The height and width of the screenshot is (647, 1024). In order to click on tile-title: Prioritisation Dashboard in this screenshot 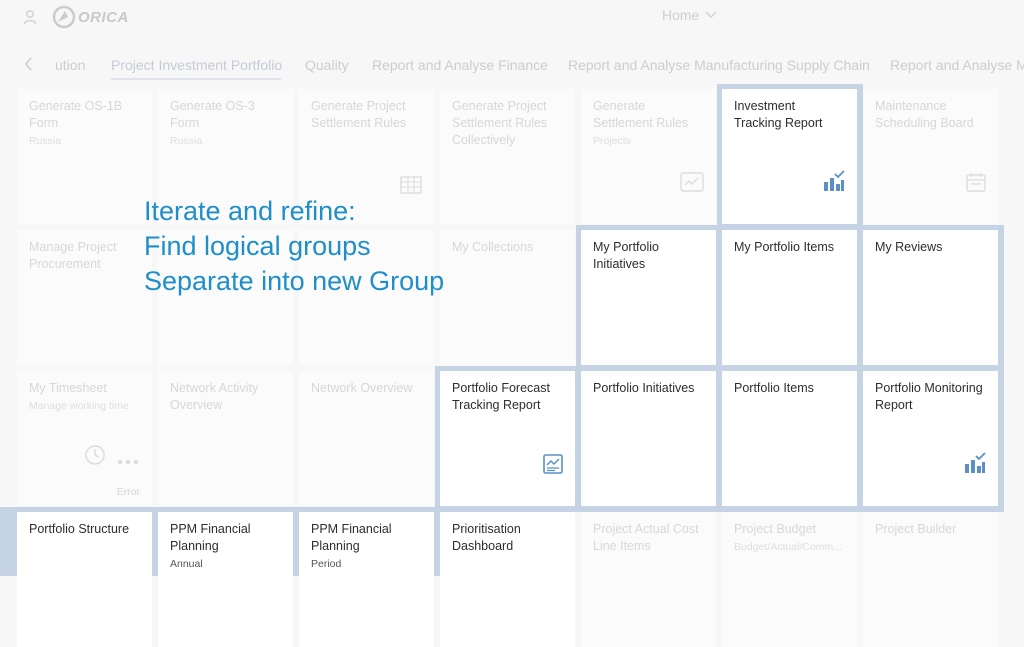, I will do `click(486, 537)`.